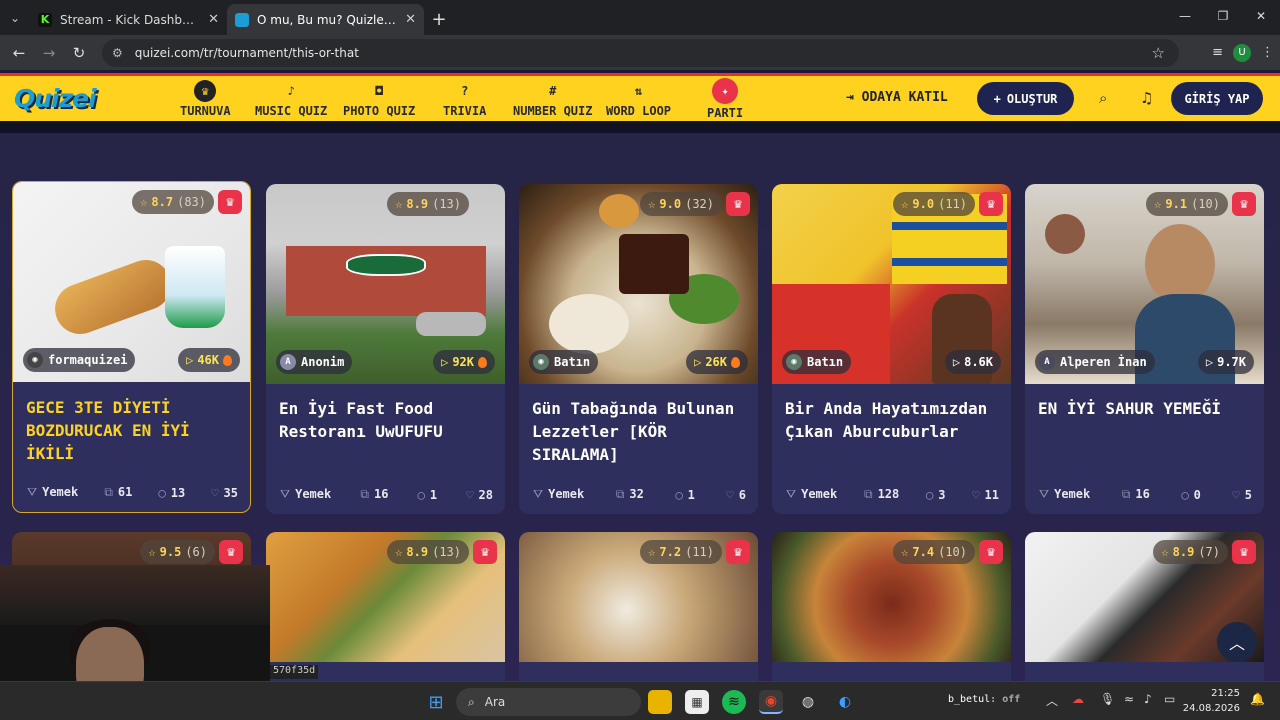  What do you see at coordinates (660, 702) in the screenshot?
I see `file-explorer-icon` at bounding box center [660, 702].